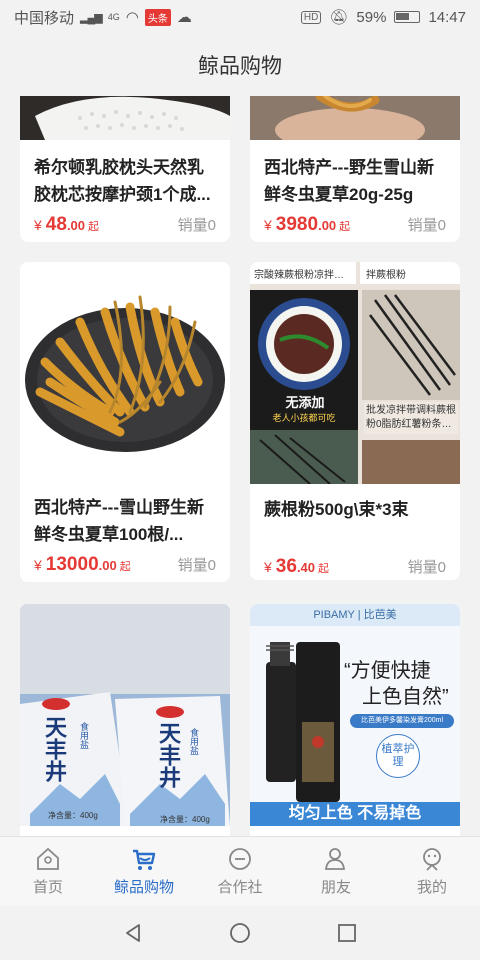 Image resolution: width=480 pixels, height=960 pixels. What do you see at coordinates (355, 181) in the screenshot?
I see `product-title: 西北特产---野生雪山新鲜冬虫夏草20g-25g` at bounding box center [355, 181].